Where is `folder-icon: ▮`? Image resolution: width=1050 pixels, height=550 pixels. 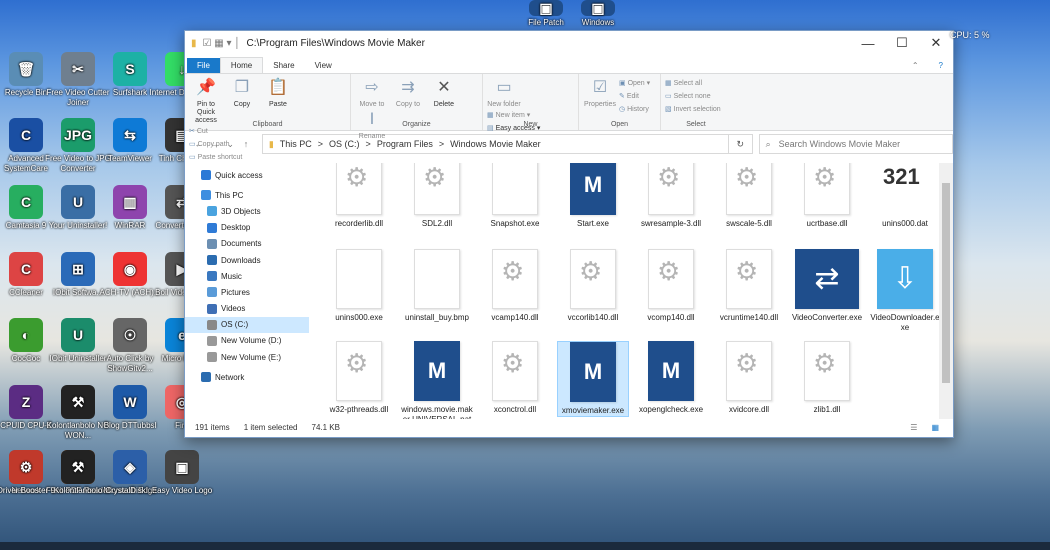
folder-icon: ▮ is located at coordinates (194, 43).